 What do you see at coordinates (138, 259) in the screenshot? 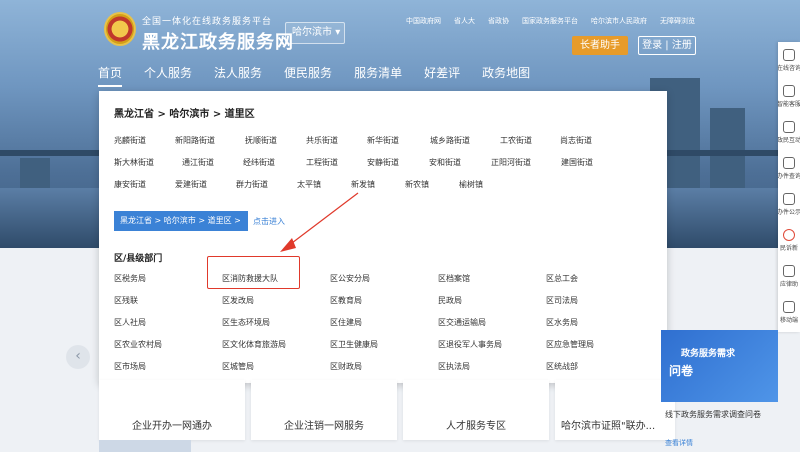
I see `dept-section-title: 区/县级部门` at bounding box center [138, 259].